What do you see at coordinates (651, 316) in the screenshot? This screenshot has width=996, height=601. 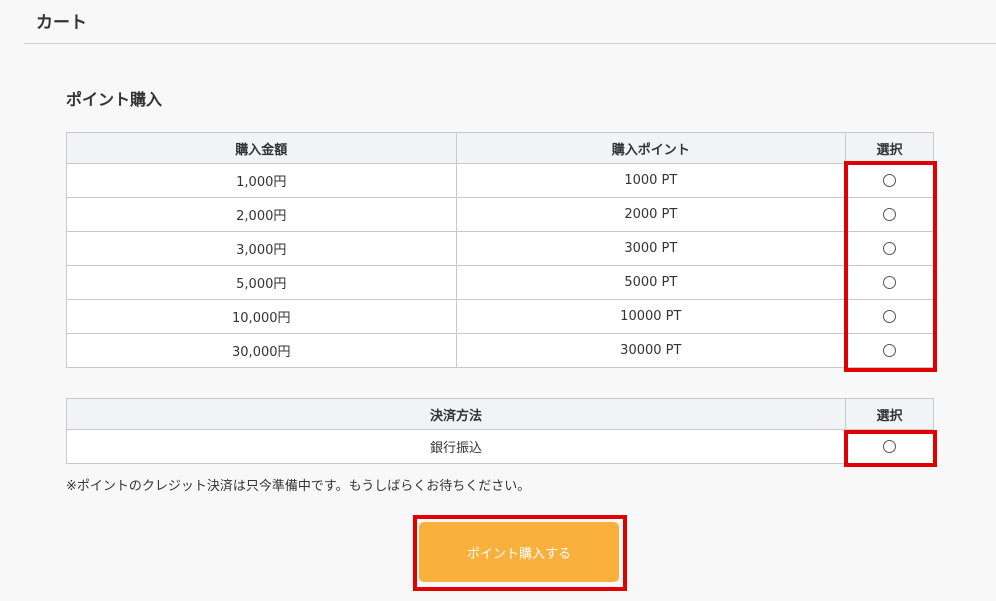 I see `points-cell: 10000 PT` at bounding box center [651, 316].